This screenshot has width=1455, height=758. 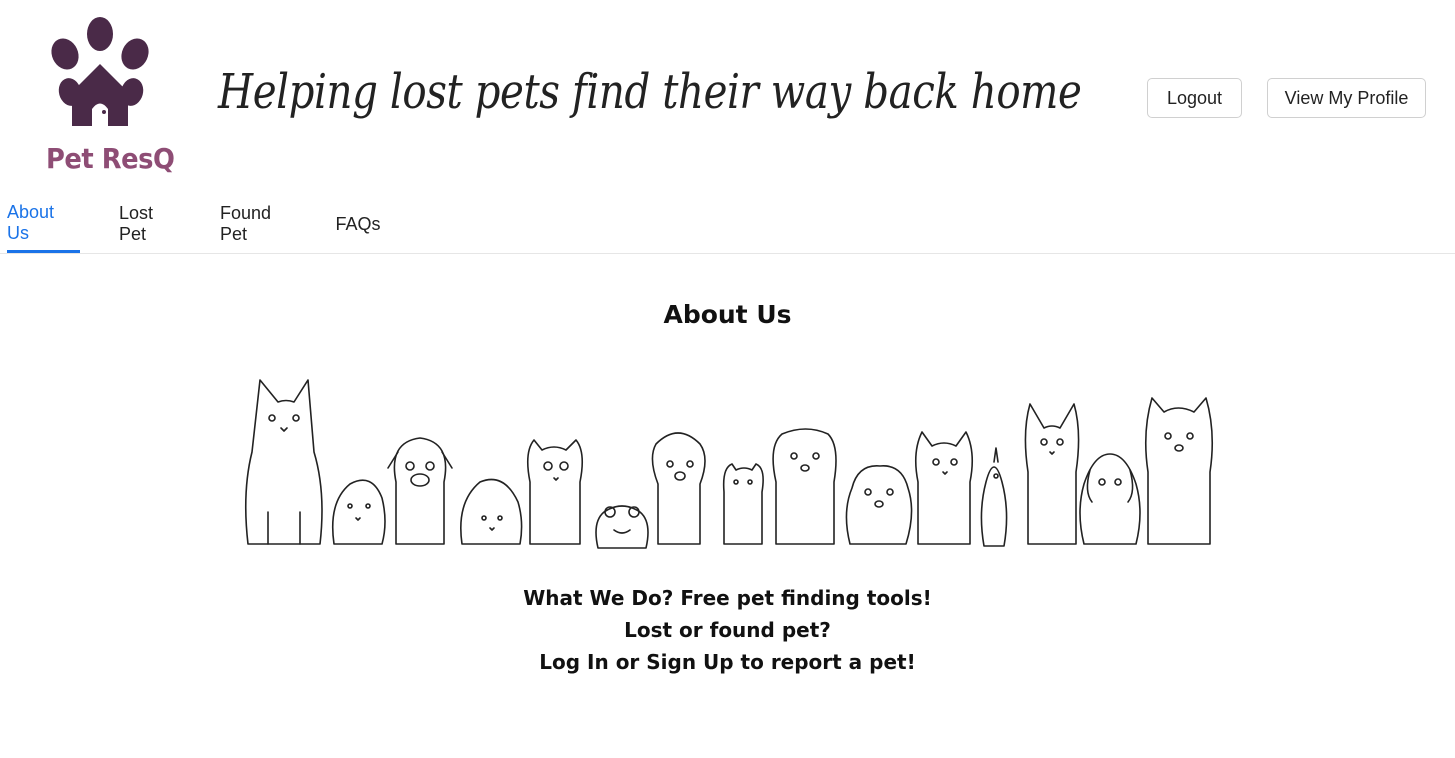 I want to click on paw-house-icon, so click(x=100, y=71).